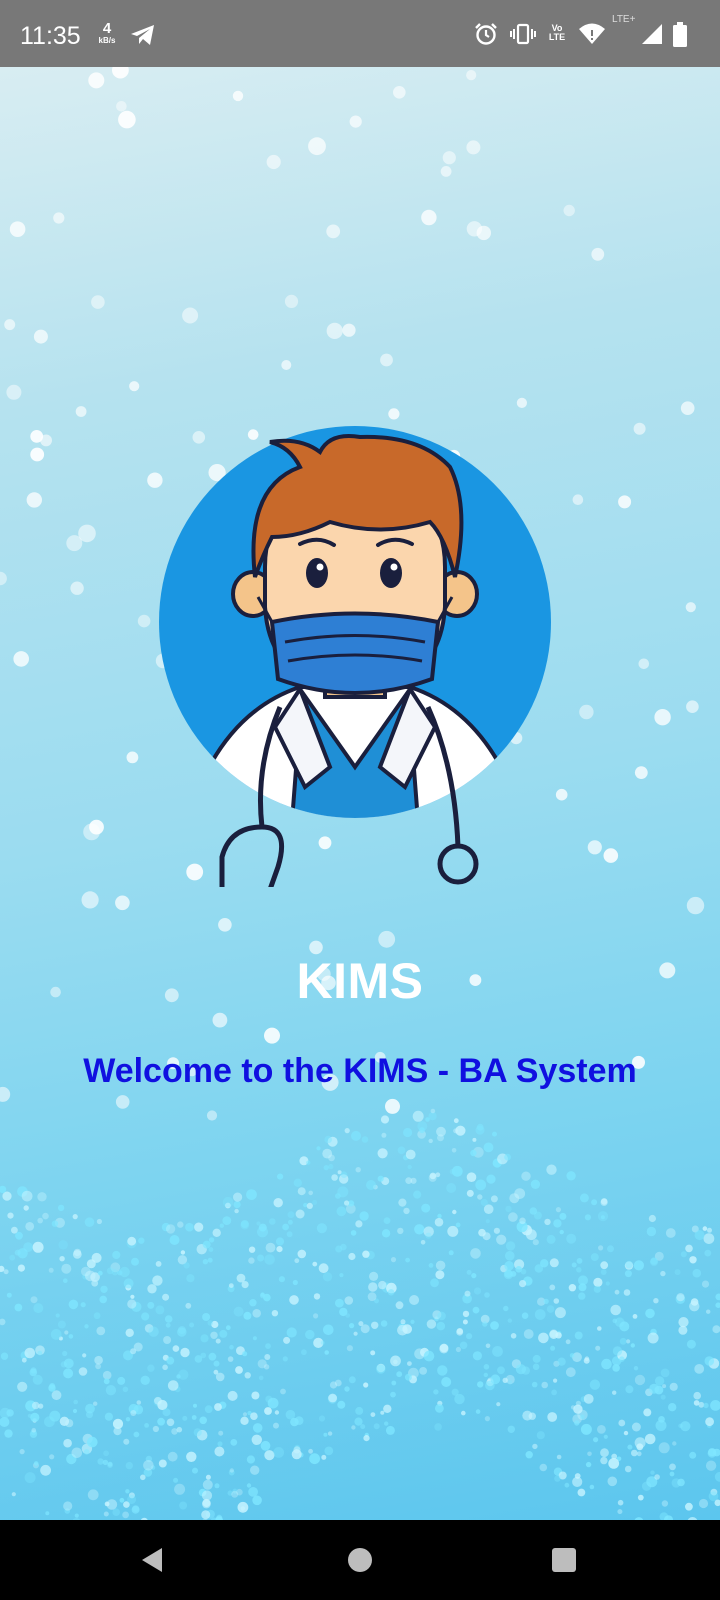 The height and width of the screenshot is (1600, 720). I want to click on recents-button, so click(564, 1560).